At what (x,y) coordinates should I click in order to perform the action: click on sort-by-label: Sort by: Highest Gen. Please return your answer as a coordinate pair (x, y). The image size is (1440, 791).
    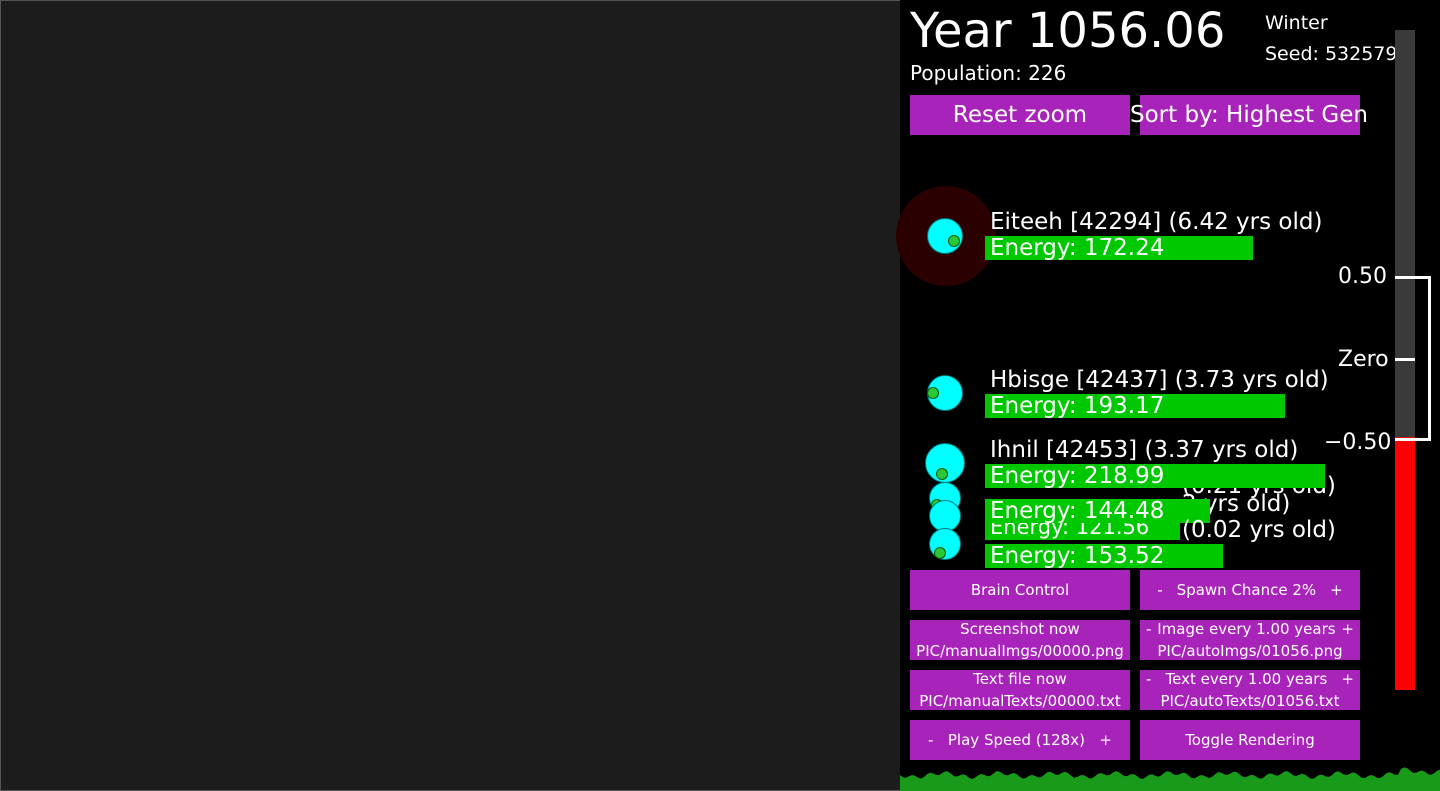
    Looking at the image, I should click on (1249, 115).